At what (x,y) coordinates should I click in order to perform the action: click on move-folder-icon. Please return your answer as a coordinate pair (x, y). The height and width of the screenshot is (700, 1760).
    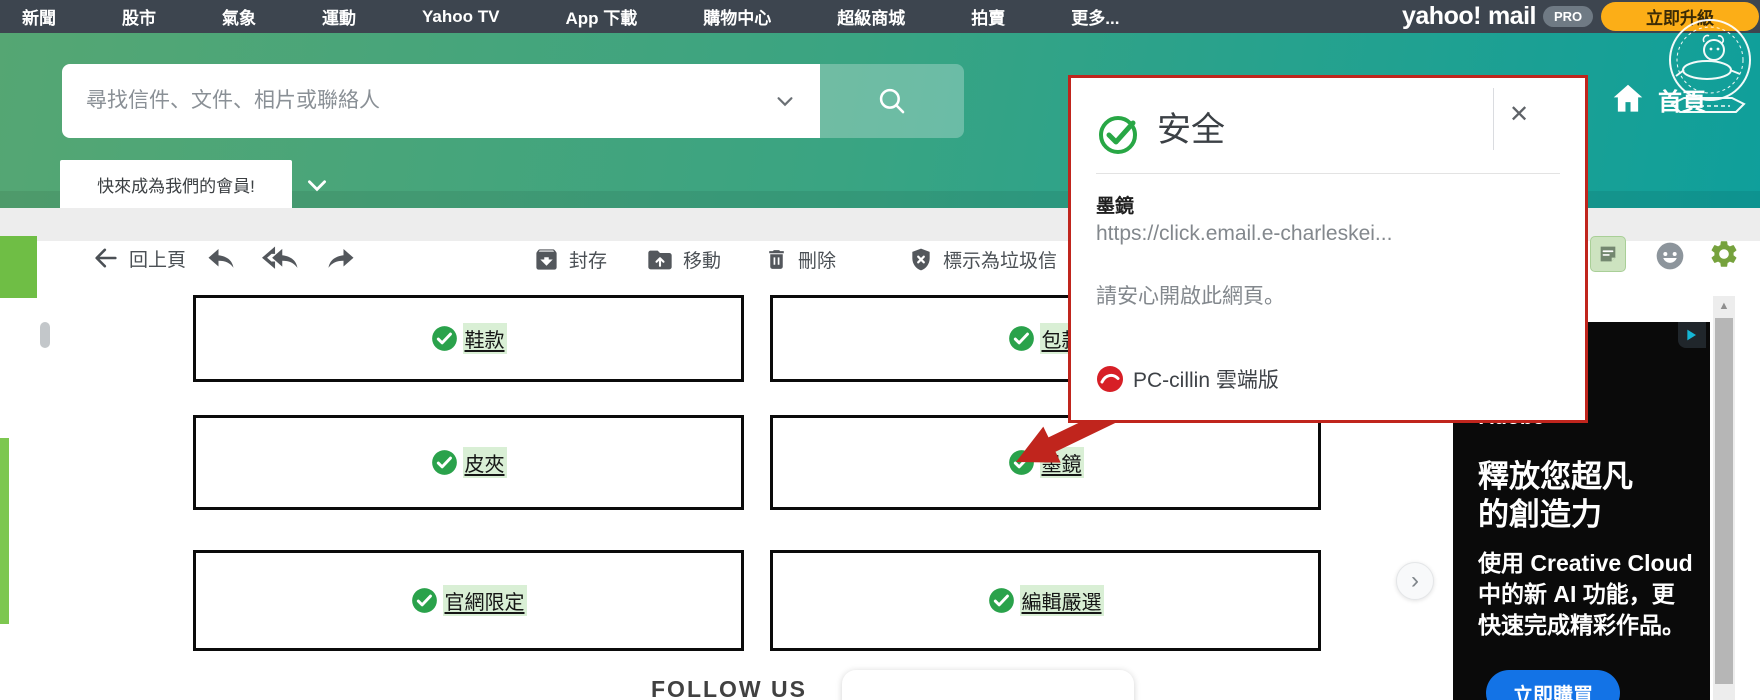
    Looking at the image, I should click on (660, 259).